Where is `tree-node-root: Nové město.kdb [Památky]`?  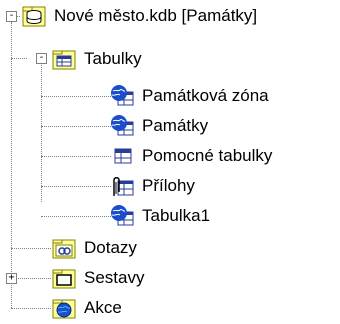 tree-node-root: Nové město.kdb [Památky] is located at coordinates (140, 16).